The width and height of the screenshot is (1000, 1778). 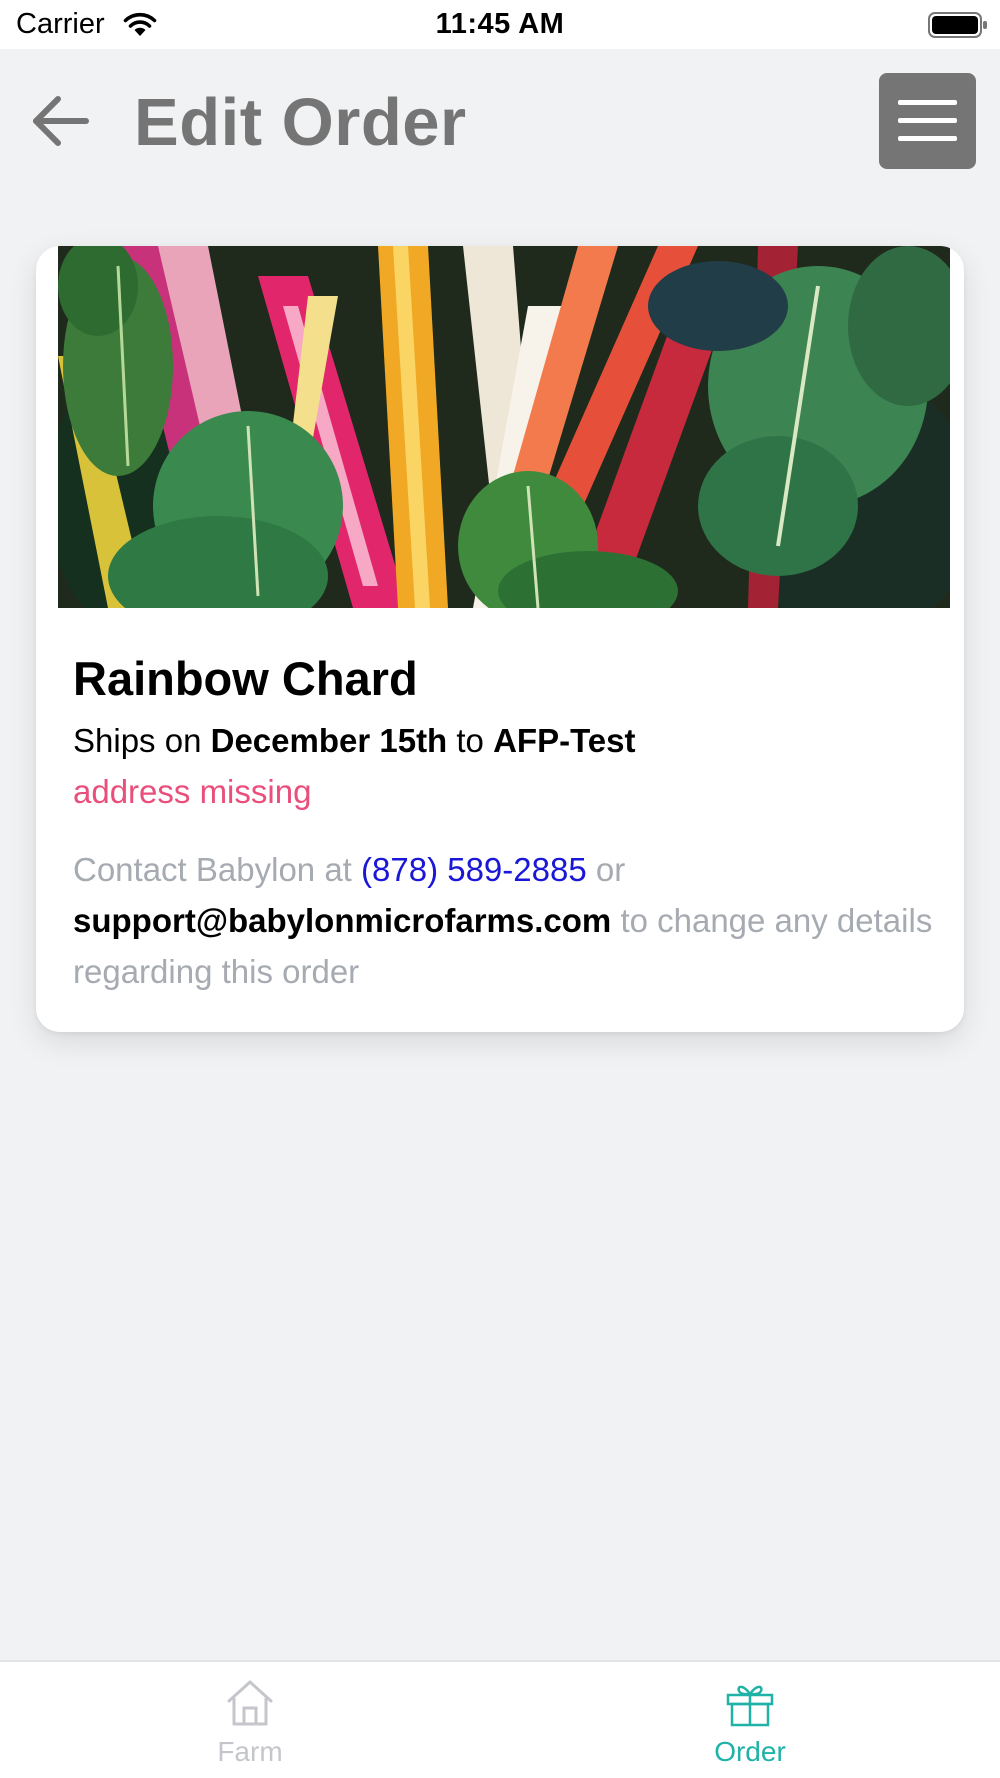 I want to click on shipping-info: Ships on December 15th to AFP-Test, so click(x=354, y=741).